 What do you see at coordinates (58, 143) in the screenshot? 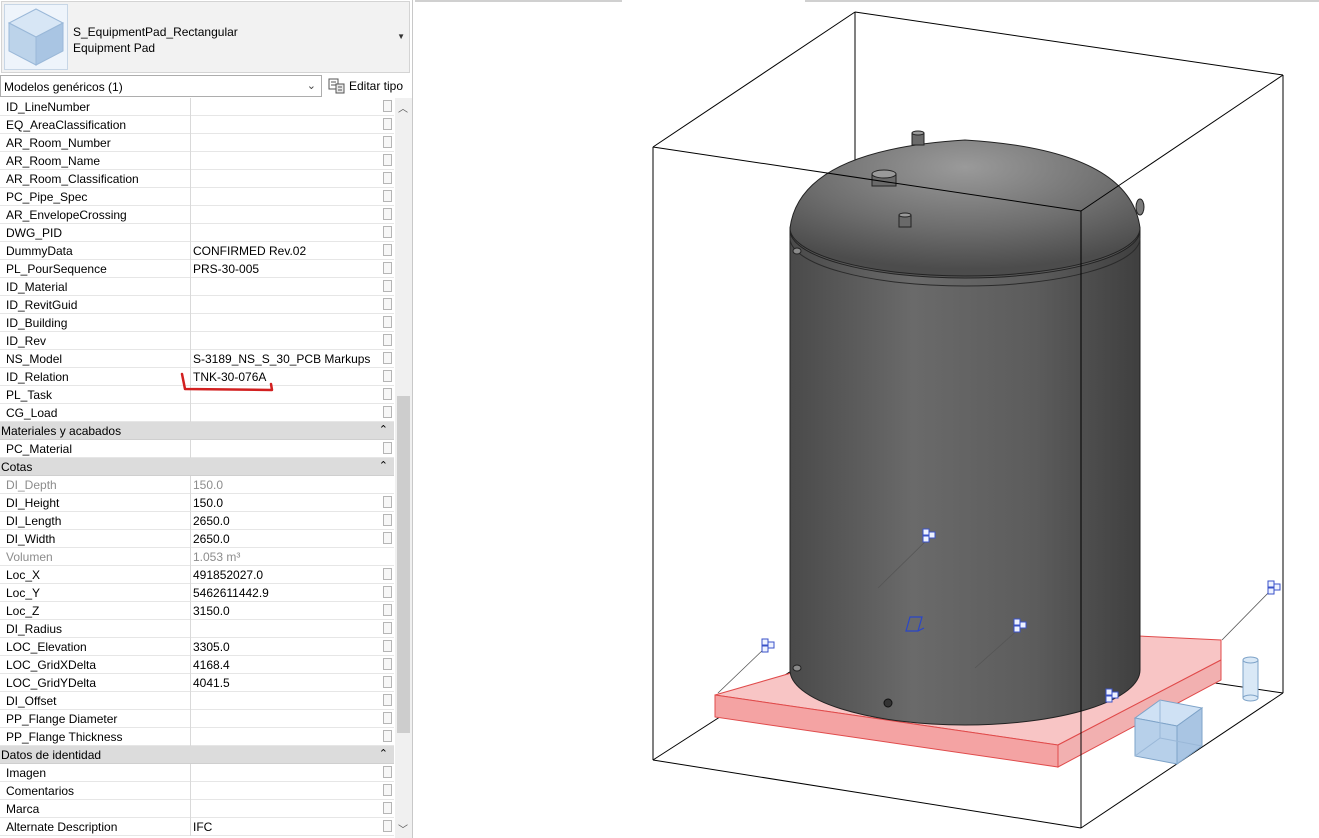
I see `property-name: AR_Room_Number` at bounding box center [58, 143].